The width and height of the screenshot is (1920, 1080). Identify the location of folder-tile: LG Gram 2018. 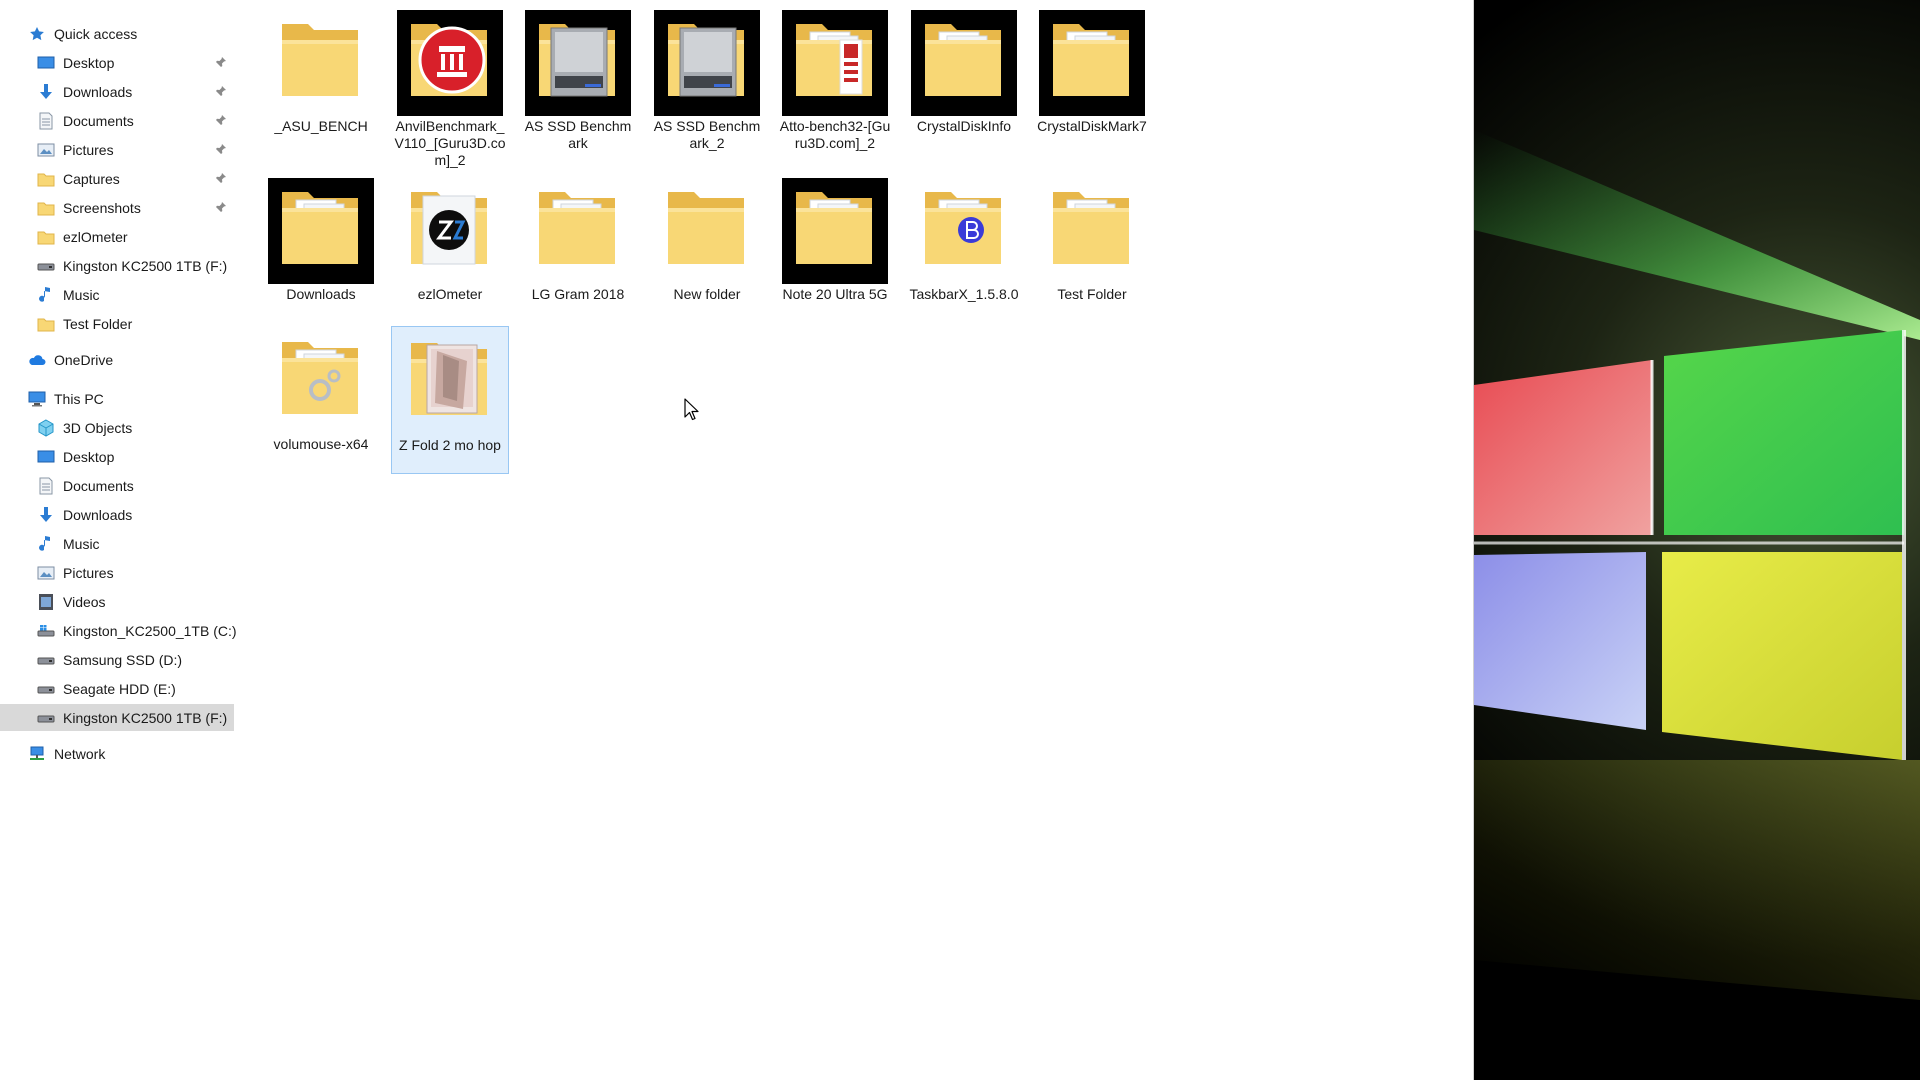
(578, 250).